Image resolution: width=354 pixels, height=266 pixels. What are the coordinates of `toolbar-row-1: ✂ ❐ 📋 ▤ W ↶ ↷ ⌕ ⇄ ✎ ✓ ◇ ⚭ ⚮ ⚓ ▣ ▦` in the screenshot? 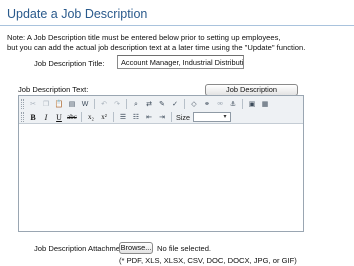 It's located at (146, 104).